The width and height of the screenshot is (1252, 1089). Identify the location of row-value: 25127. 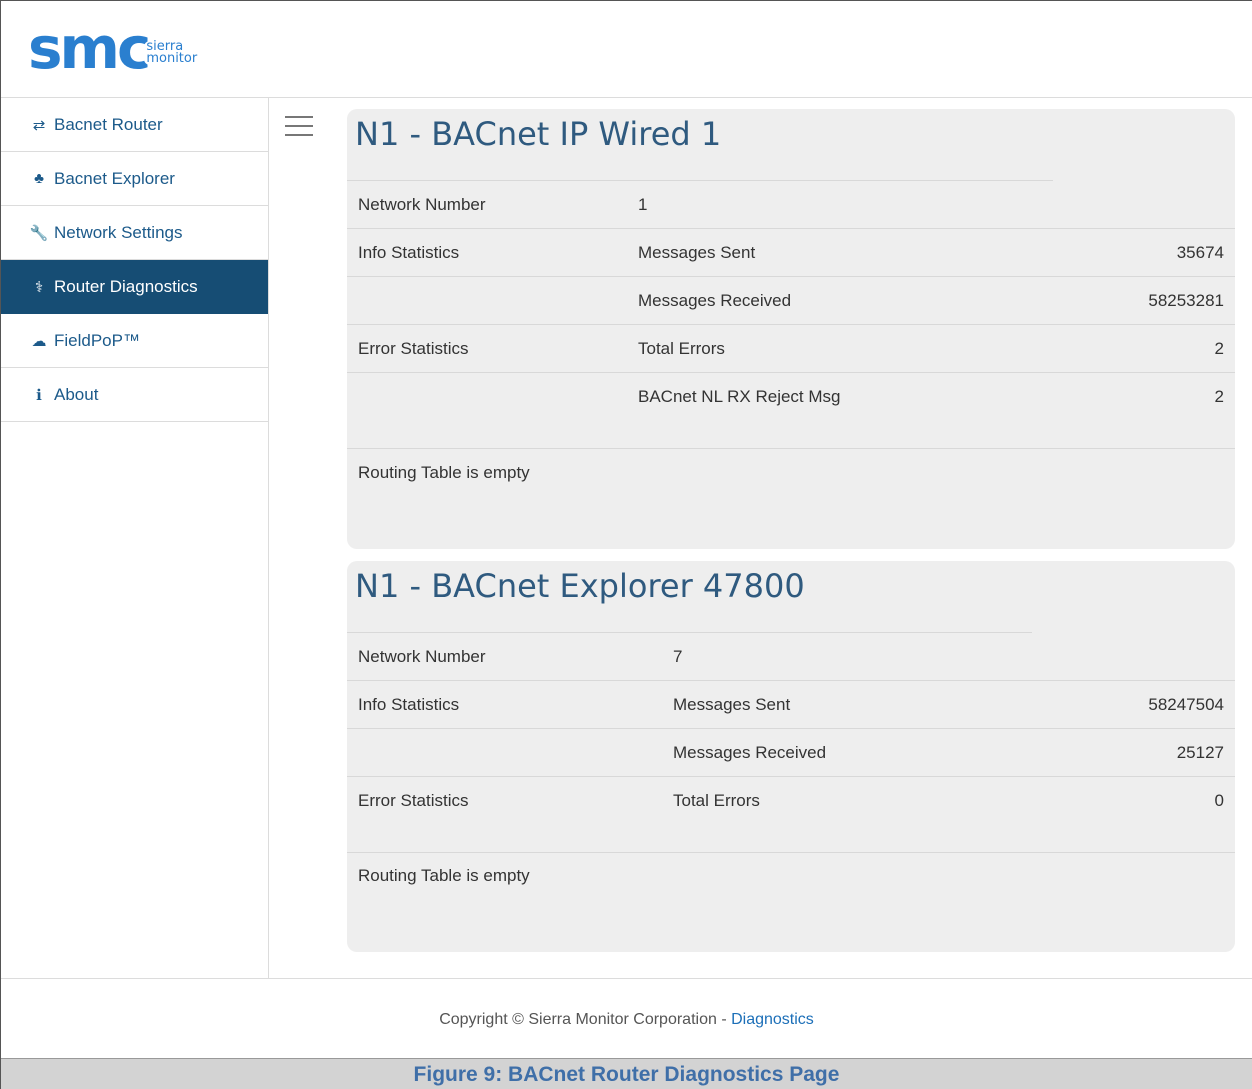
(1200, 752).